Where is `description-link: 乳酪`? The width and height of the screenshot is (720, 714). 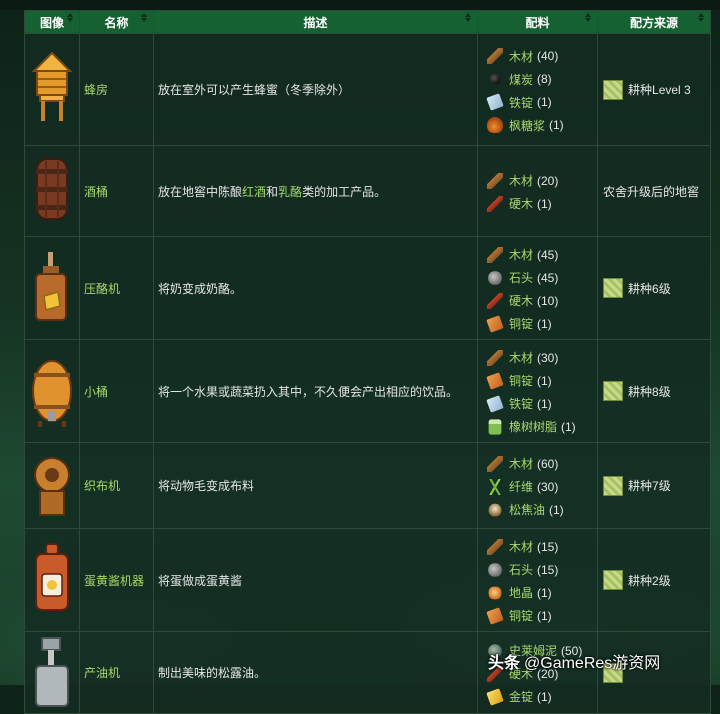 description-link: 乳酪 is located at coordinates (290, 192).